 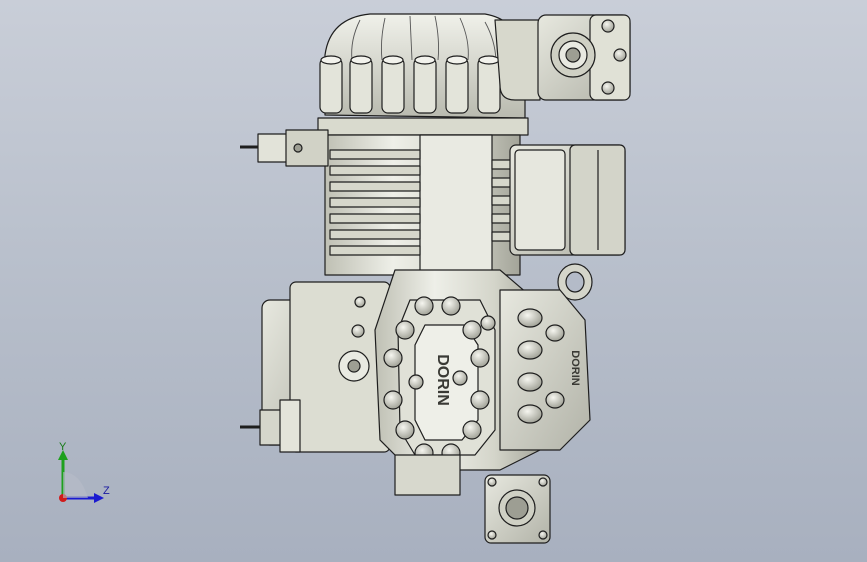 I want to click on side-lettering: DORIN, so click(x=575, y=368).